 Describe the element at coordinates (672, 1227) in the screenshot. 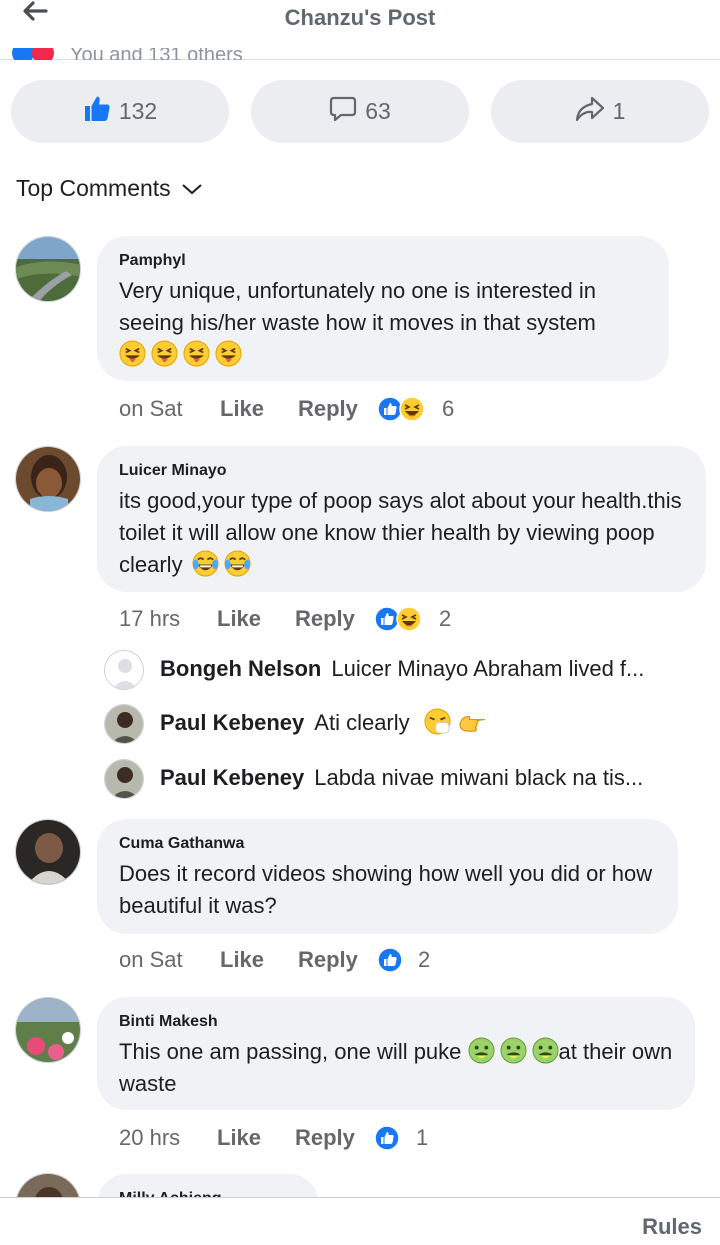

I see `rules-link: Rules` at that location.